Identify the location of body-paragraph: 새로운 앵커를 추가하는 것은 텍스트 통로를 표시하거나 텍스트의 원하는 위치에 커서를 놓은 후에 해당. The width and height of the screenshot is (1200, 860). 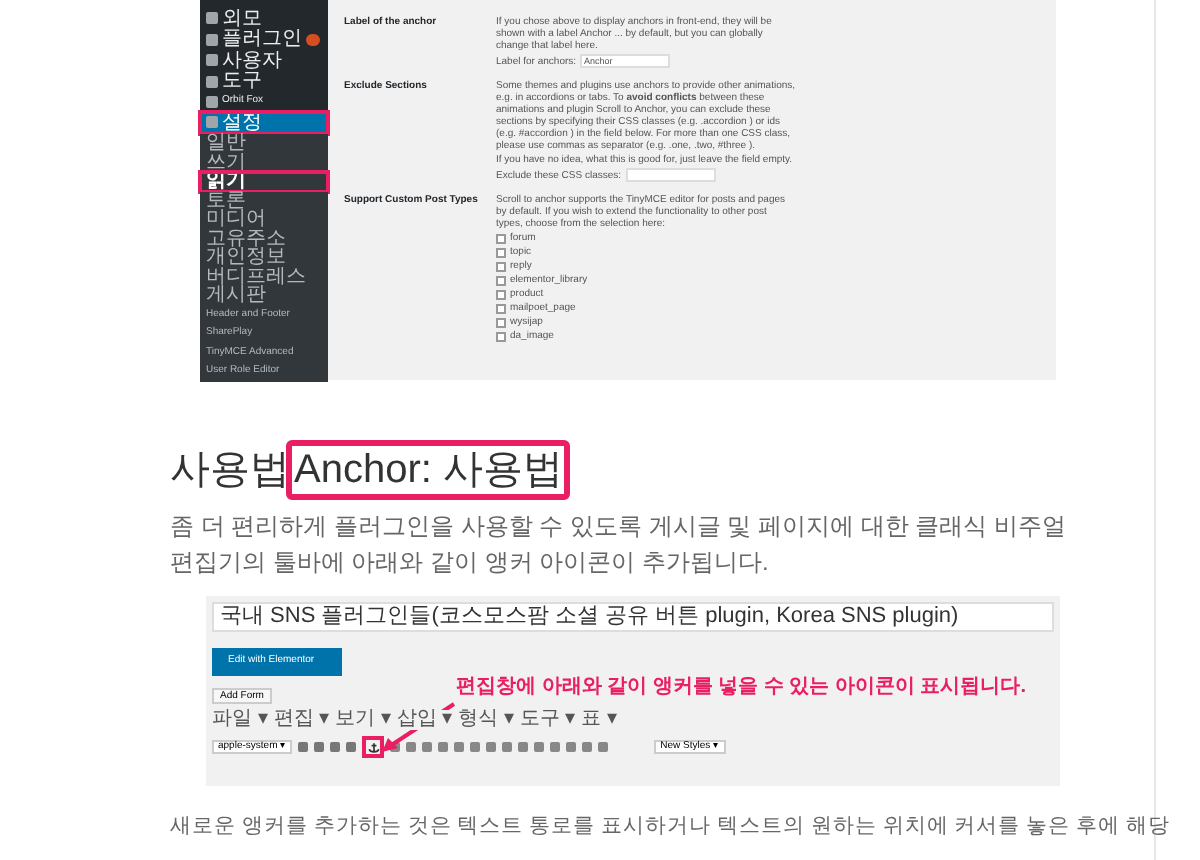
(670, 827).